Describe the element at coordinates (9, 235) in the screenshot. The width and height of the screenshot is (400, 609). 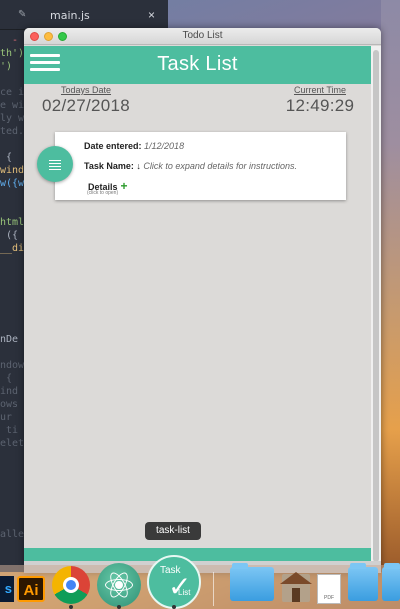
I see `code-line: ({` at that location.